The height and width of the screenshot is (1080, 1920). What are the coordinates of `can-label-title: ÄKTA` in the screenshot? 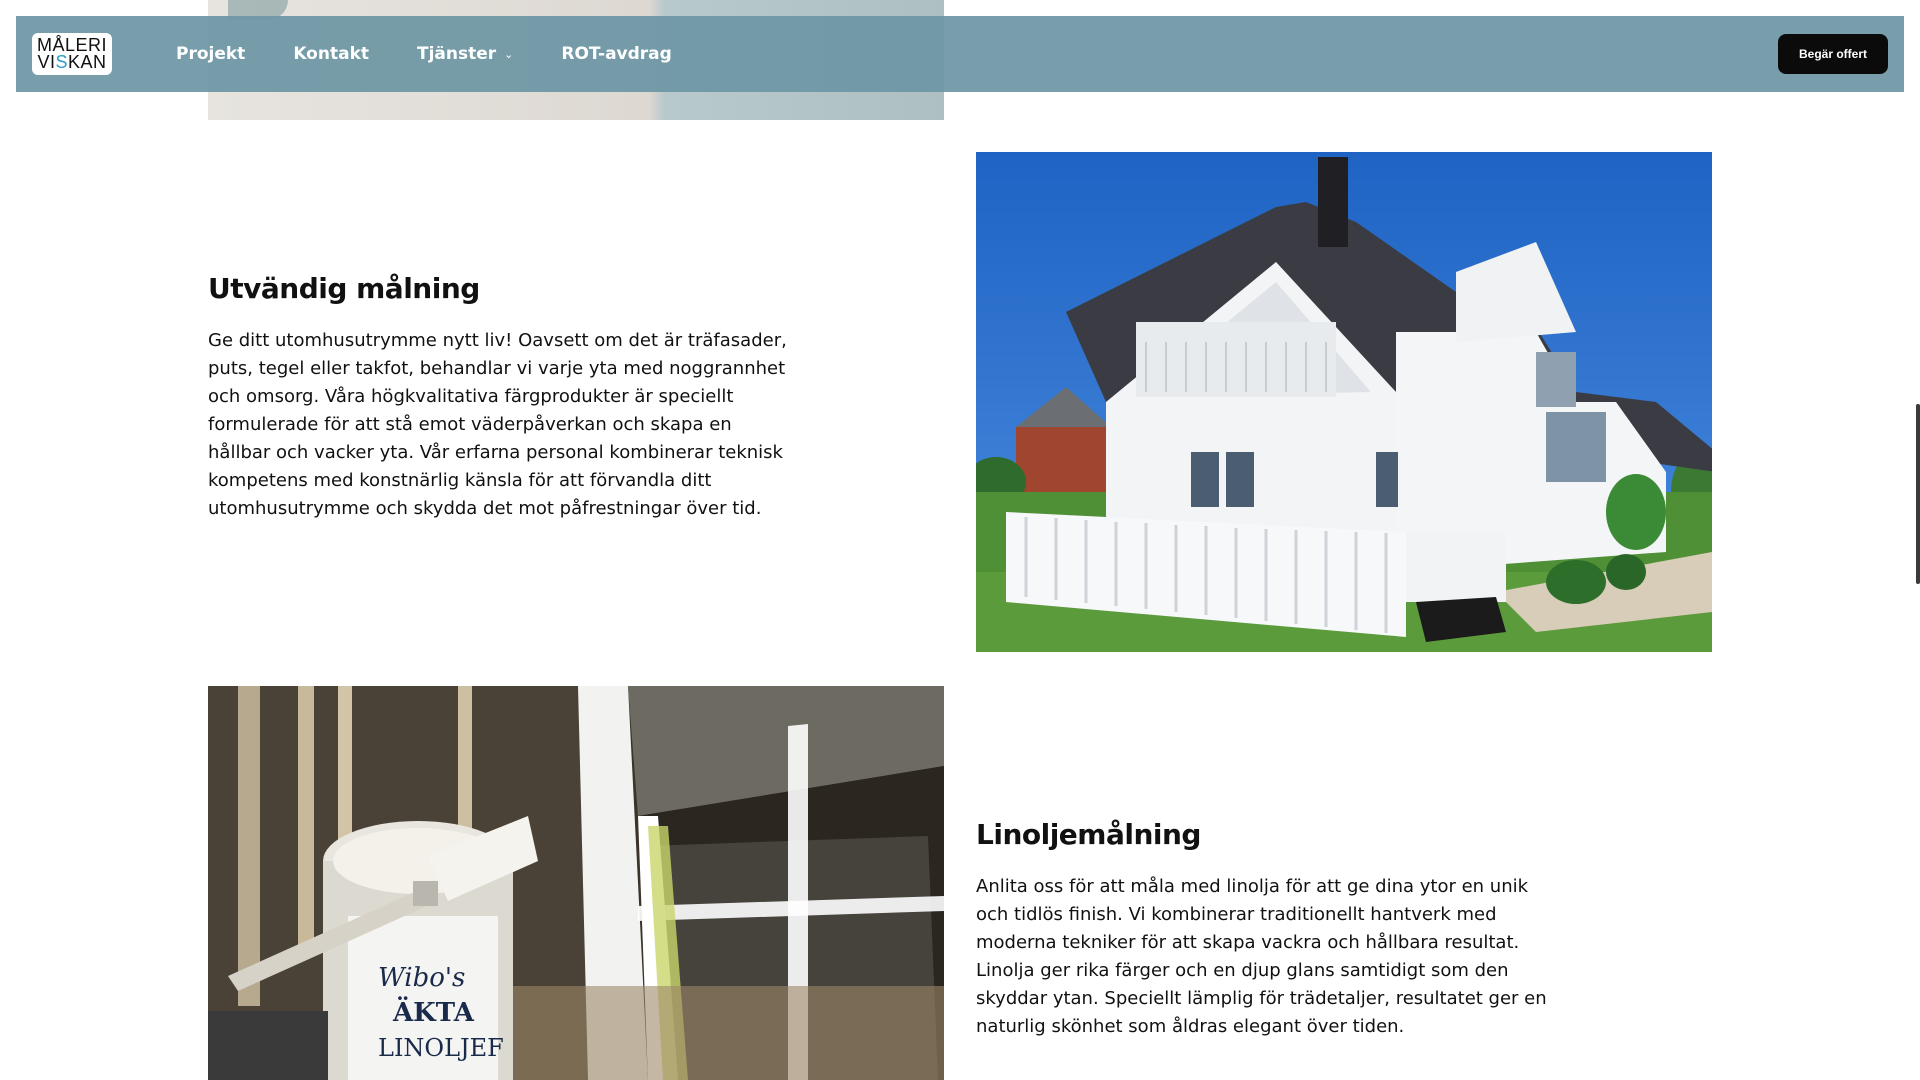 It's located at (433, 1012).